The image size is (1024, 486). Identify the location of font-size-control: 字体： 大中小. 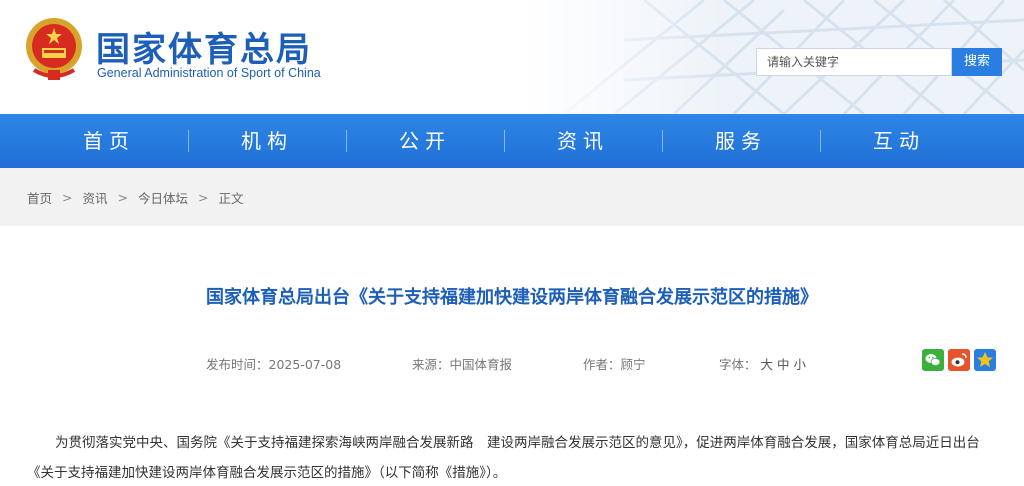
(762, 363).